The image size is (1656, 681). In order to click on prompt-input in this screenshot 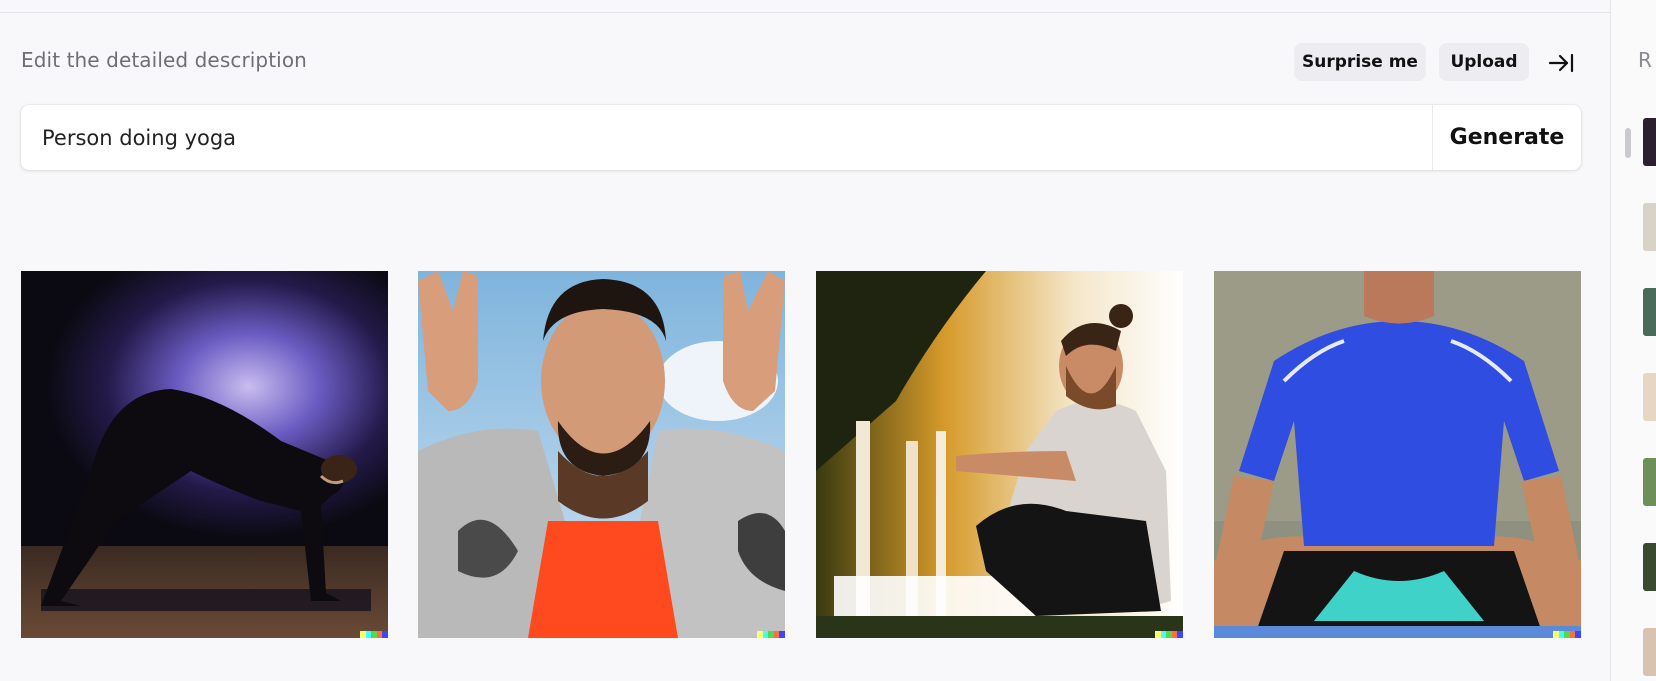, I will do `click(726, 137)`.